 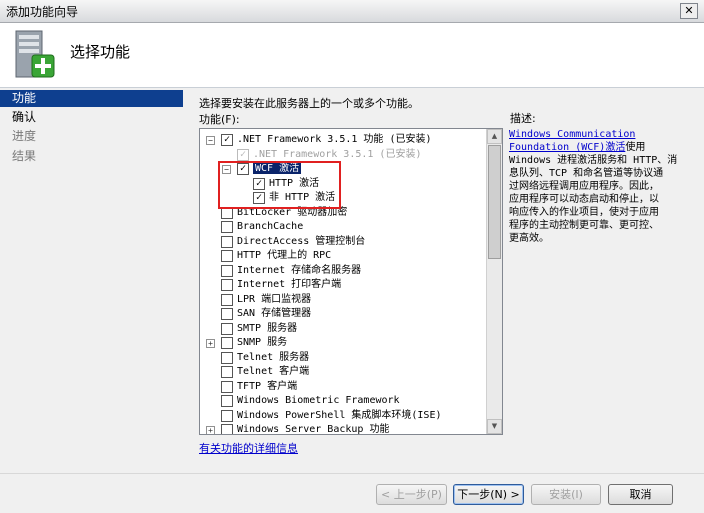 What do you see at coordinates (91, 98) in the screenshot?
I see `step-features: 功能` at bounding box center [91, 98].